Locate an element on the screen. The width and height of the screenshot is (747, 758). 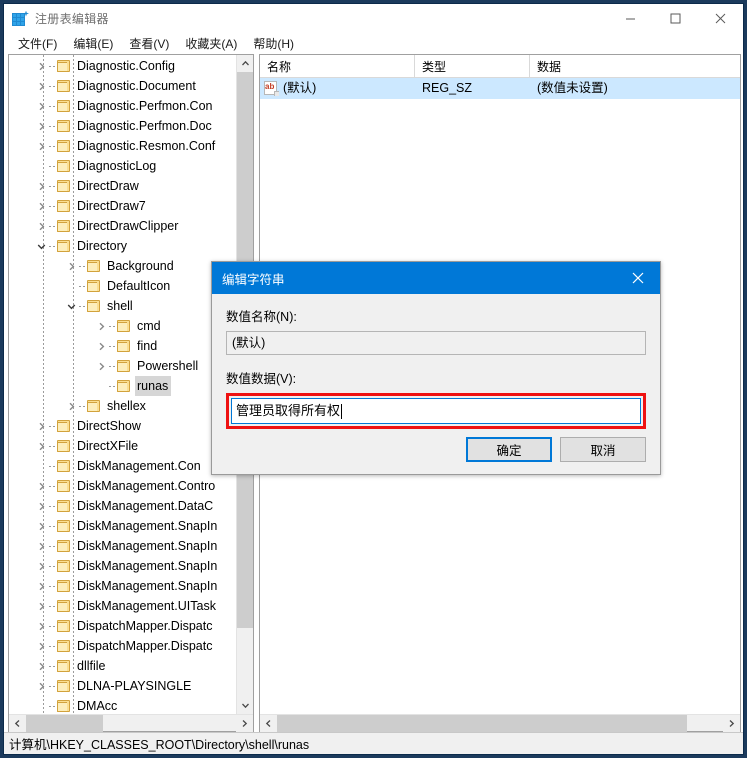
menu-edit: 编辑(E) is located at coordinates (93, 44).